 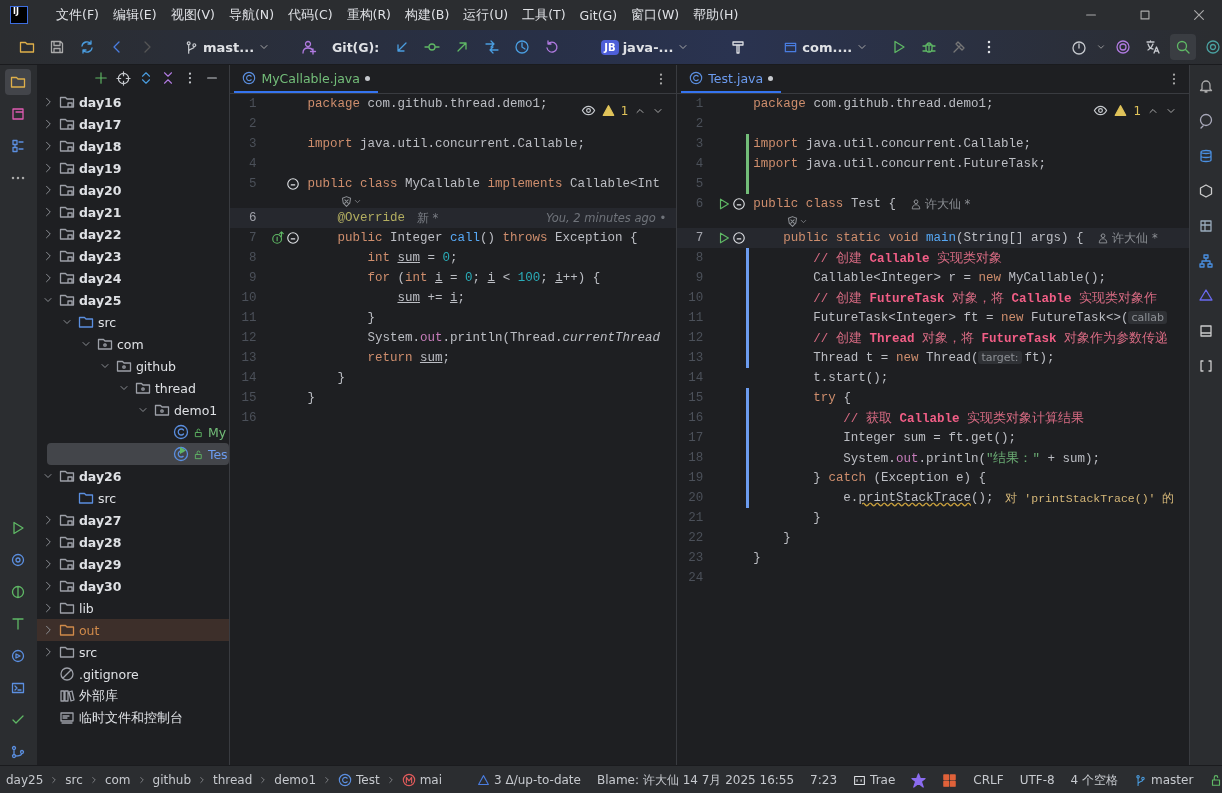 What do you see at coordinates (133, 168) in the screenshot?
I see `tree-item: day19` at bounding box center [133, 168].